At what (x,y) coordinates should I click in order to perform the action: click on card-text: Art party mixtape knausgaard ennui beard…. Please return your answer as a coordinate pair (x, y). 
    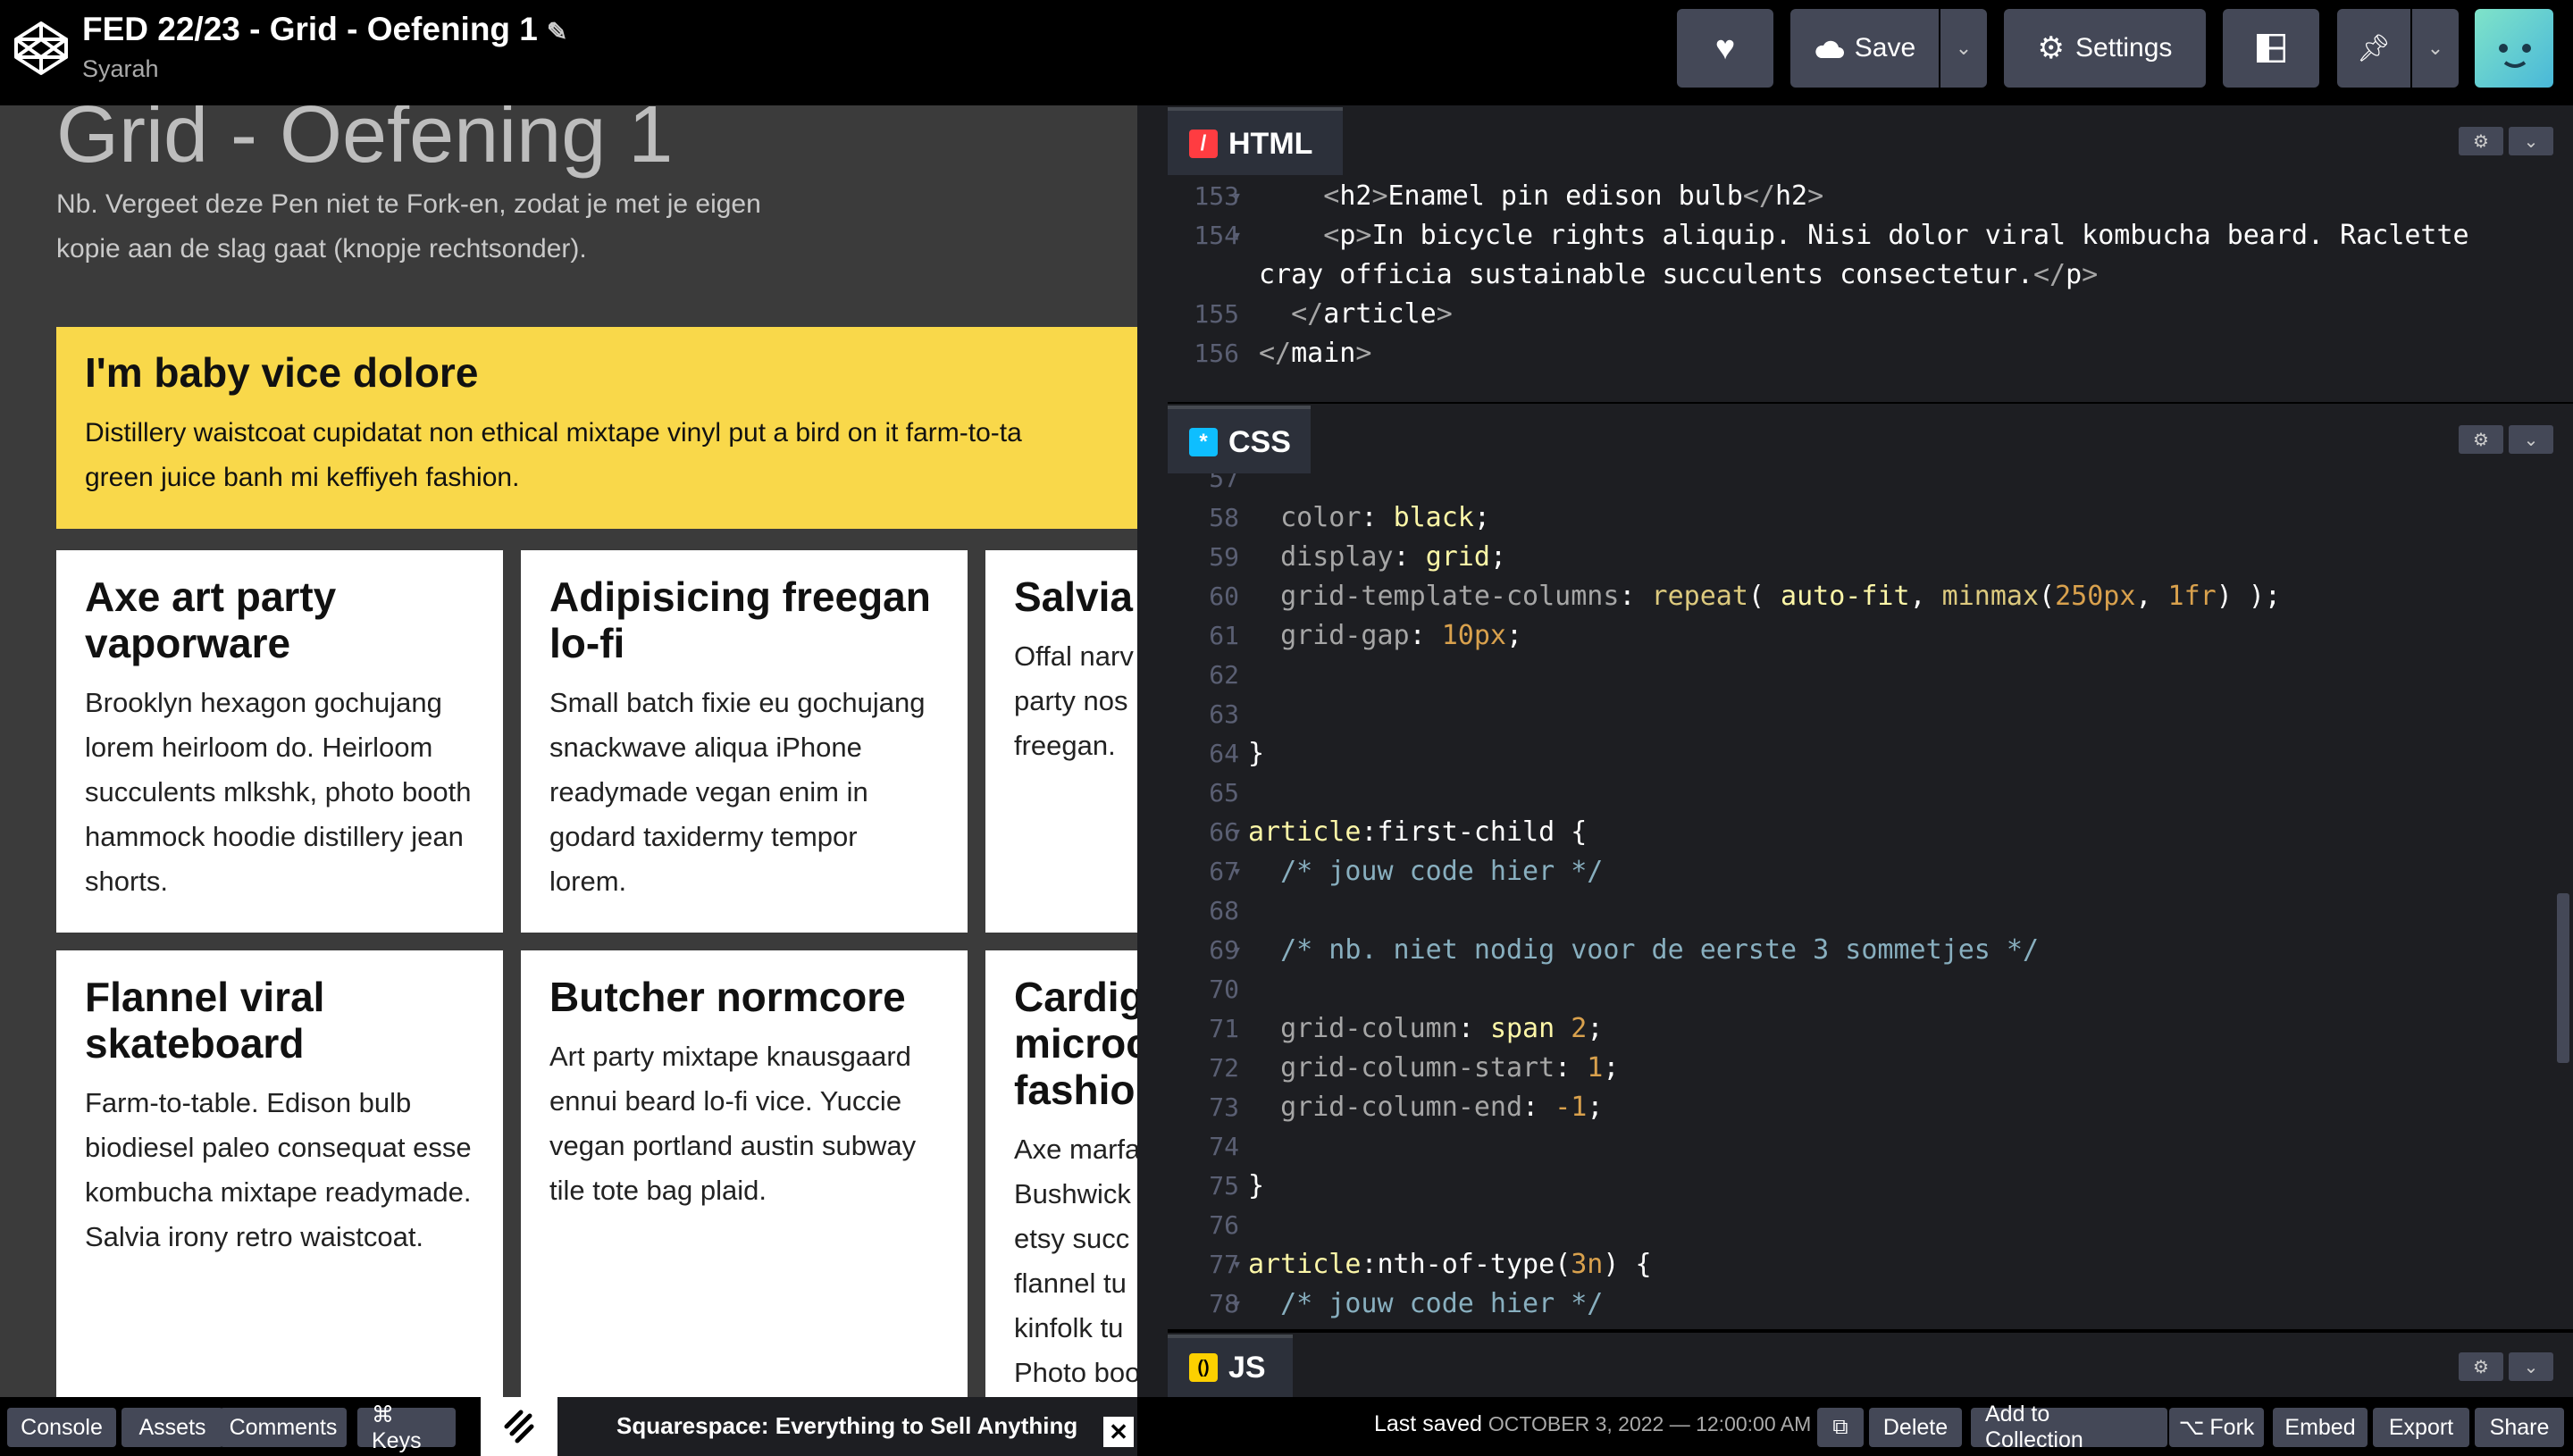
    Looking at the image, I should click on (733, 1123).